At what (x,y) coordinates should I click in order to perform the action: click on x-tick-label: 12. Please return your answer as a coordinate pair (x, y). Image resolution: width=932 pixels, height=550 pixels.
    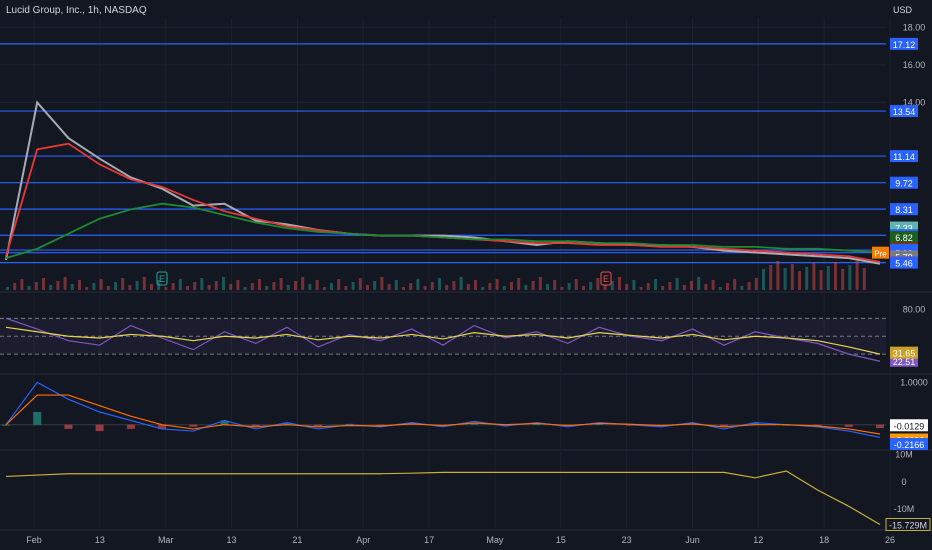
    Looking at the image, I should click on (758, 540).